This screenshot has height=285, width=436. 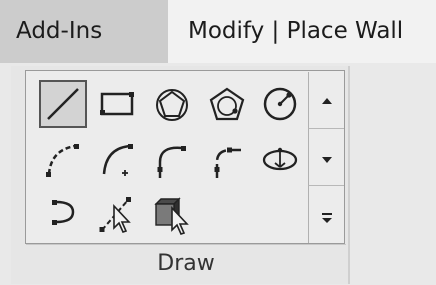 I want to click on circumscribed-polygon-icon, so click(x=227, y=104).